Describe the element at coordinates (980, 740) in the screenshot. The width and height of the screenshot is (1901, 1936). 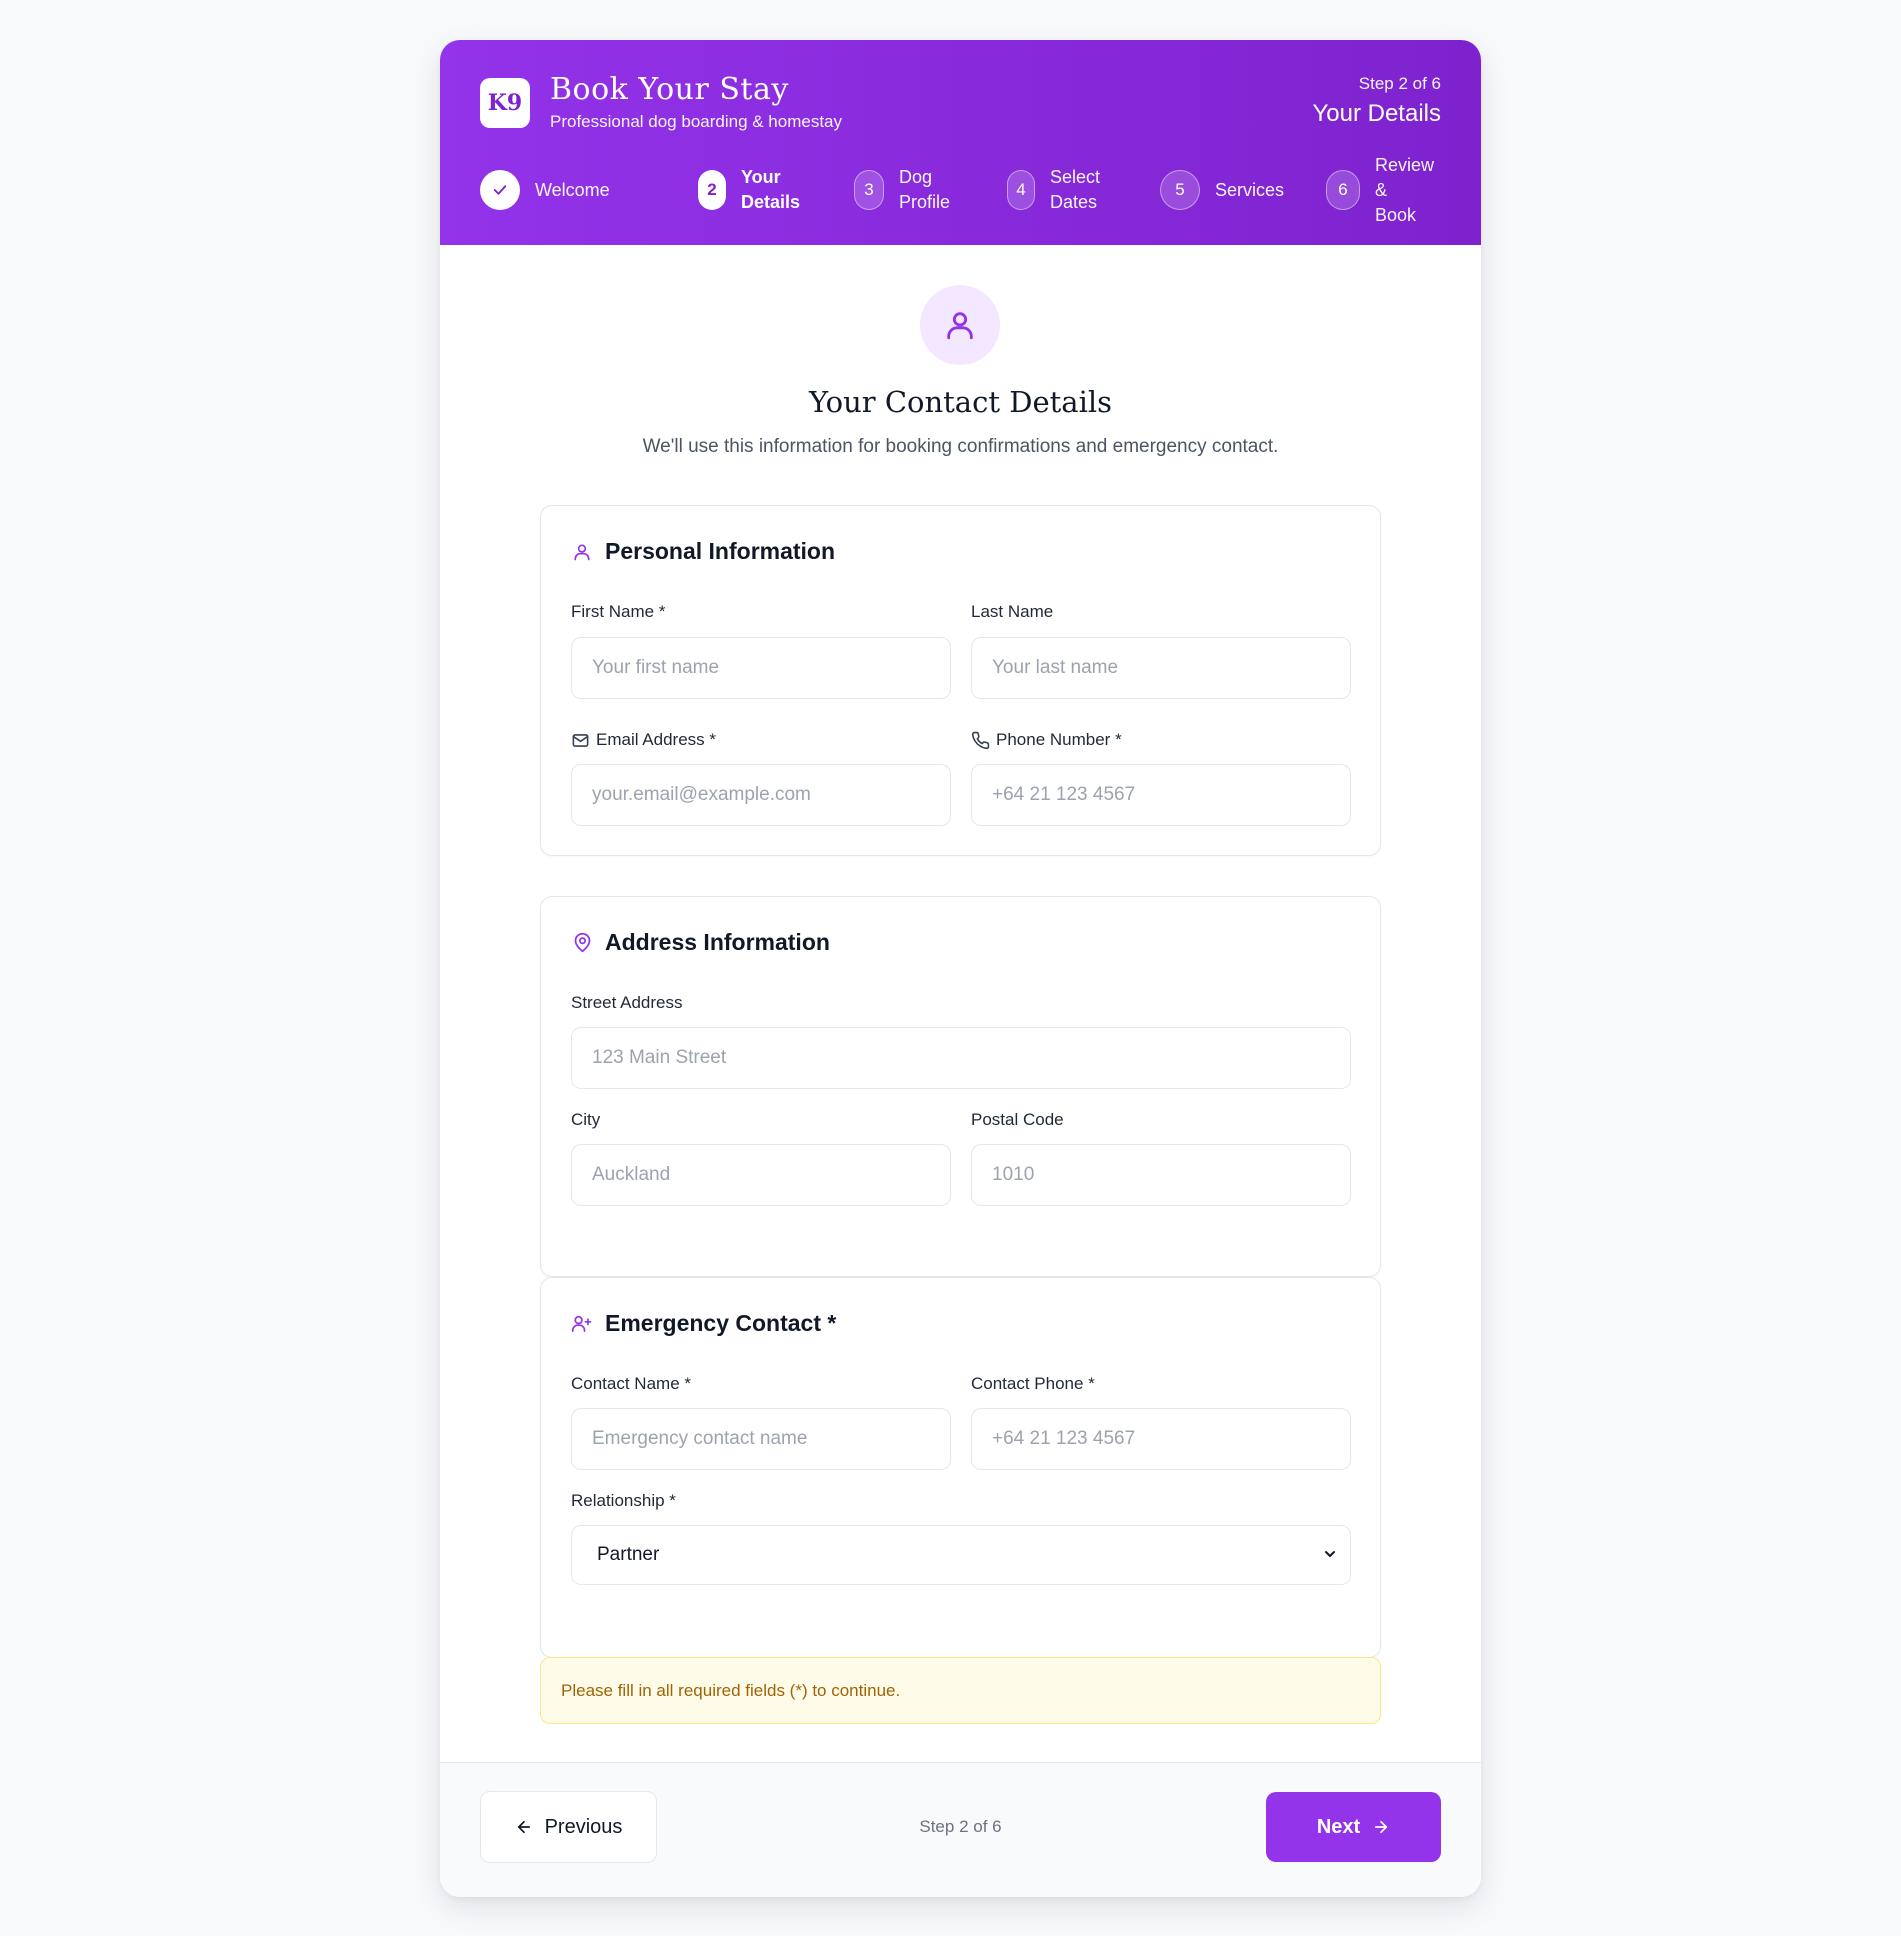
I see `phone-icon` at that location.